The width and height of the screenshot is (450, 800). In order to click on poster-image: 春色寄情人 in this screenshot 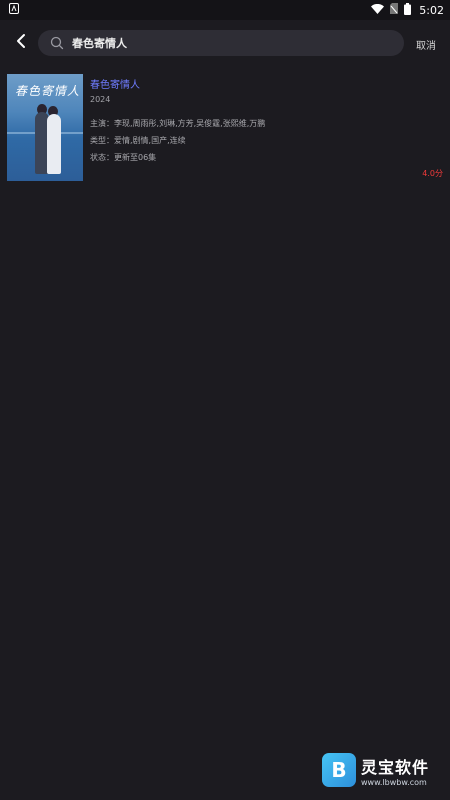, I will do `click(45, 127)`.